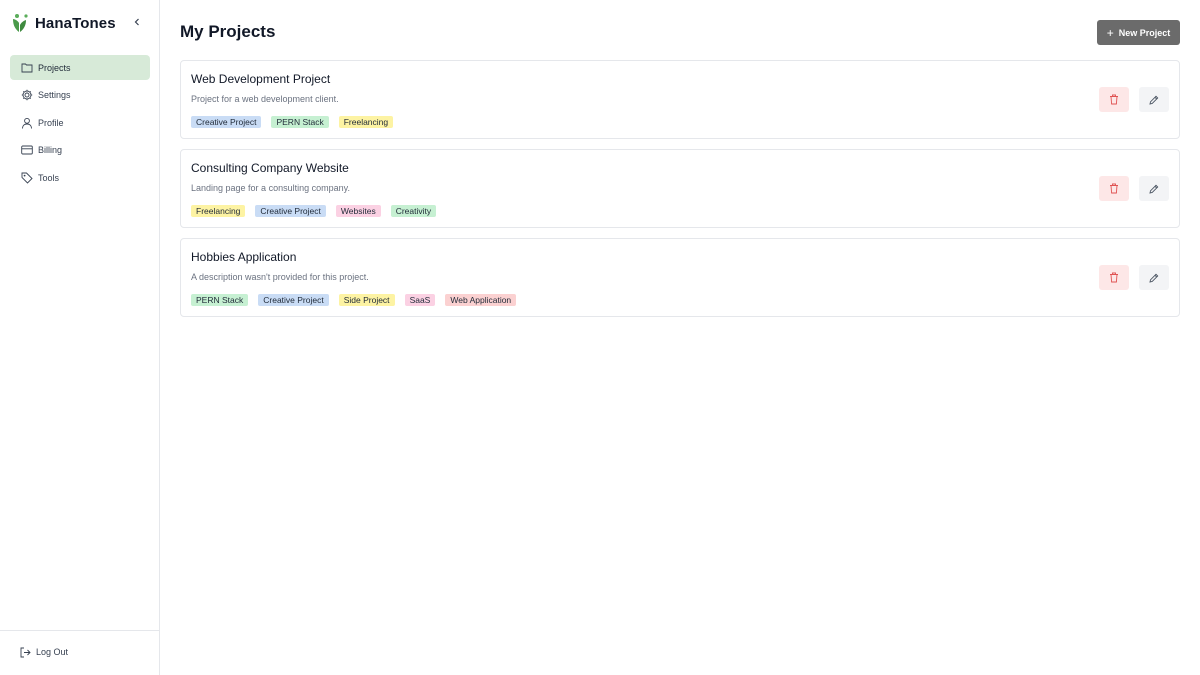 The height and width of the screenshot is (675, 1200). What do you see at coordinates (1144, 32) in the screenshot?
I see `new-project-label: New Project` at bounding box center [1144, 32].